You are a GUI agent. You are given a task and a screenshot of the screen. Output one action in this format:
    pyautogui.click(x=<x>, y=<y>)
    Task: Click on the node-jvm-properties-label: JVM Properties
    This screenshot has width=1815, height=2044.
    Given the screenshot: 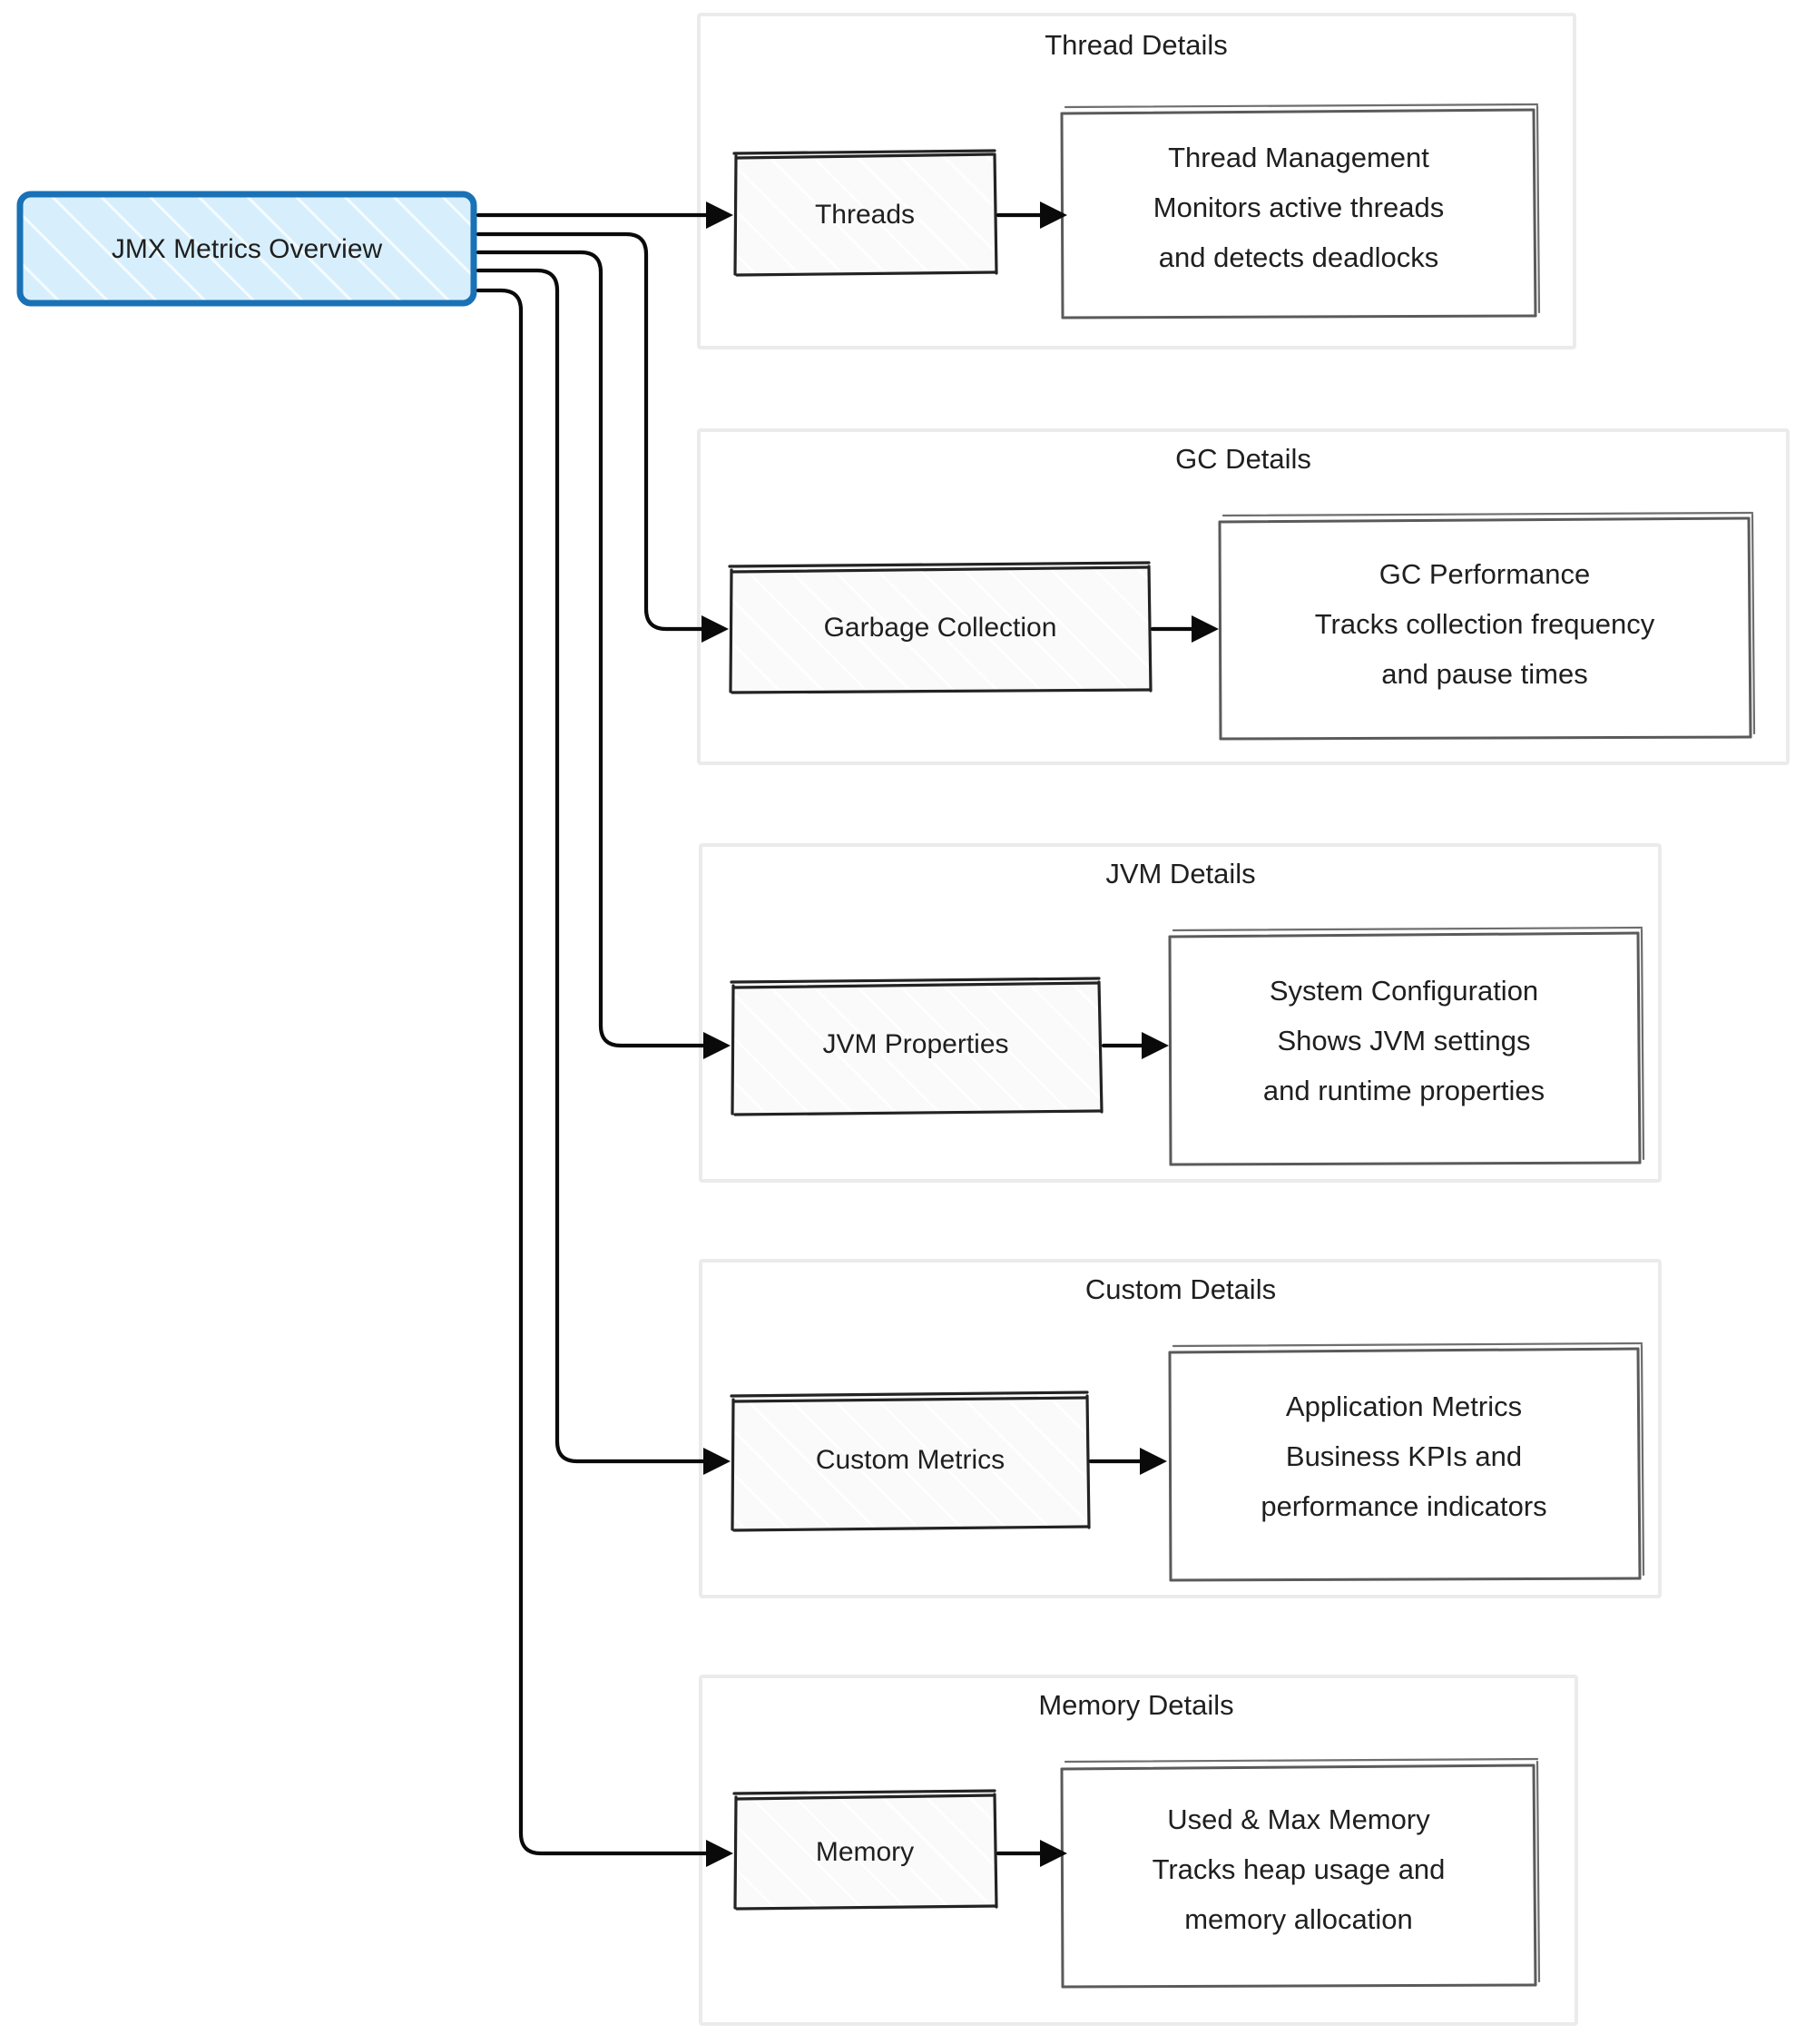 What is the action you would take?
    pyautogui.click(x=915, y=1044)
    